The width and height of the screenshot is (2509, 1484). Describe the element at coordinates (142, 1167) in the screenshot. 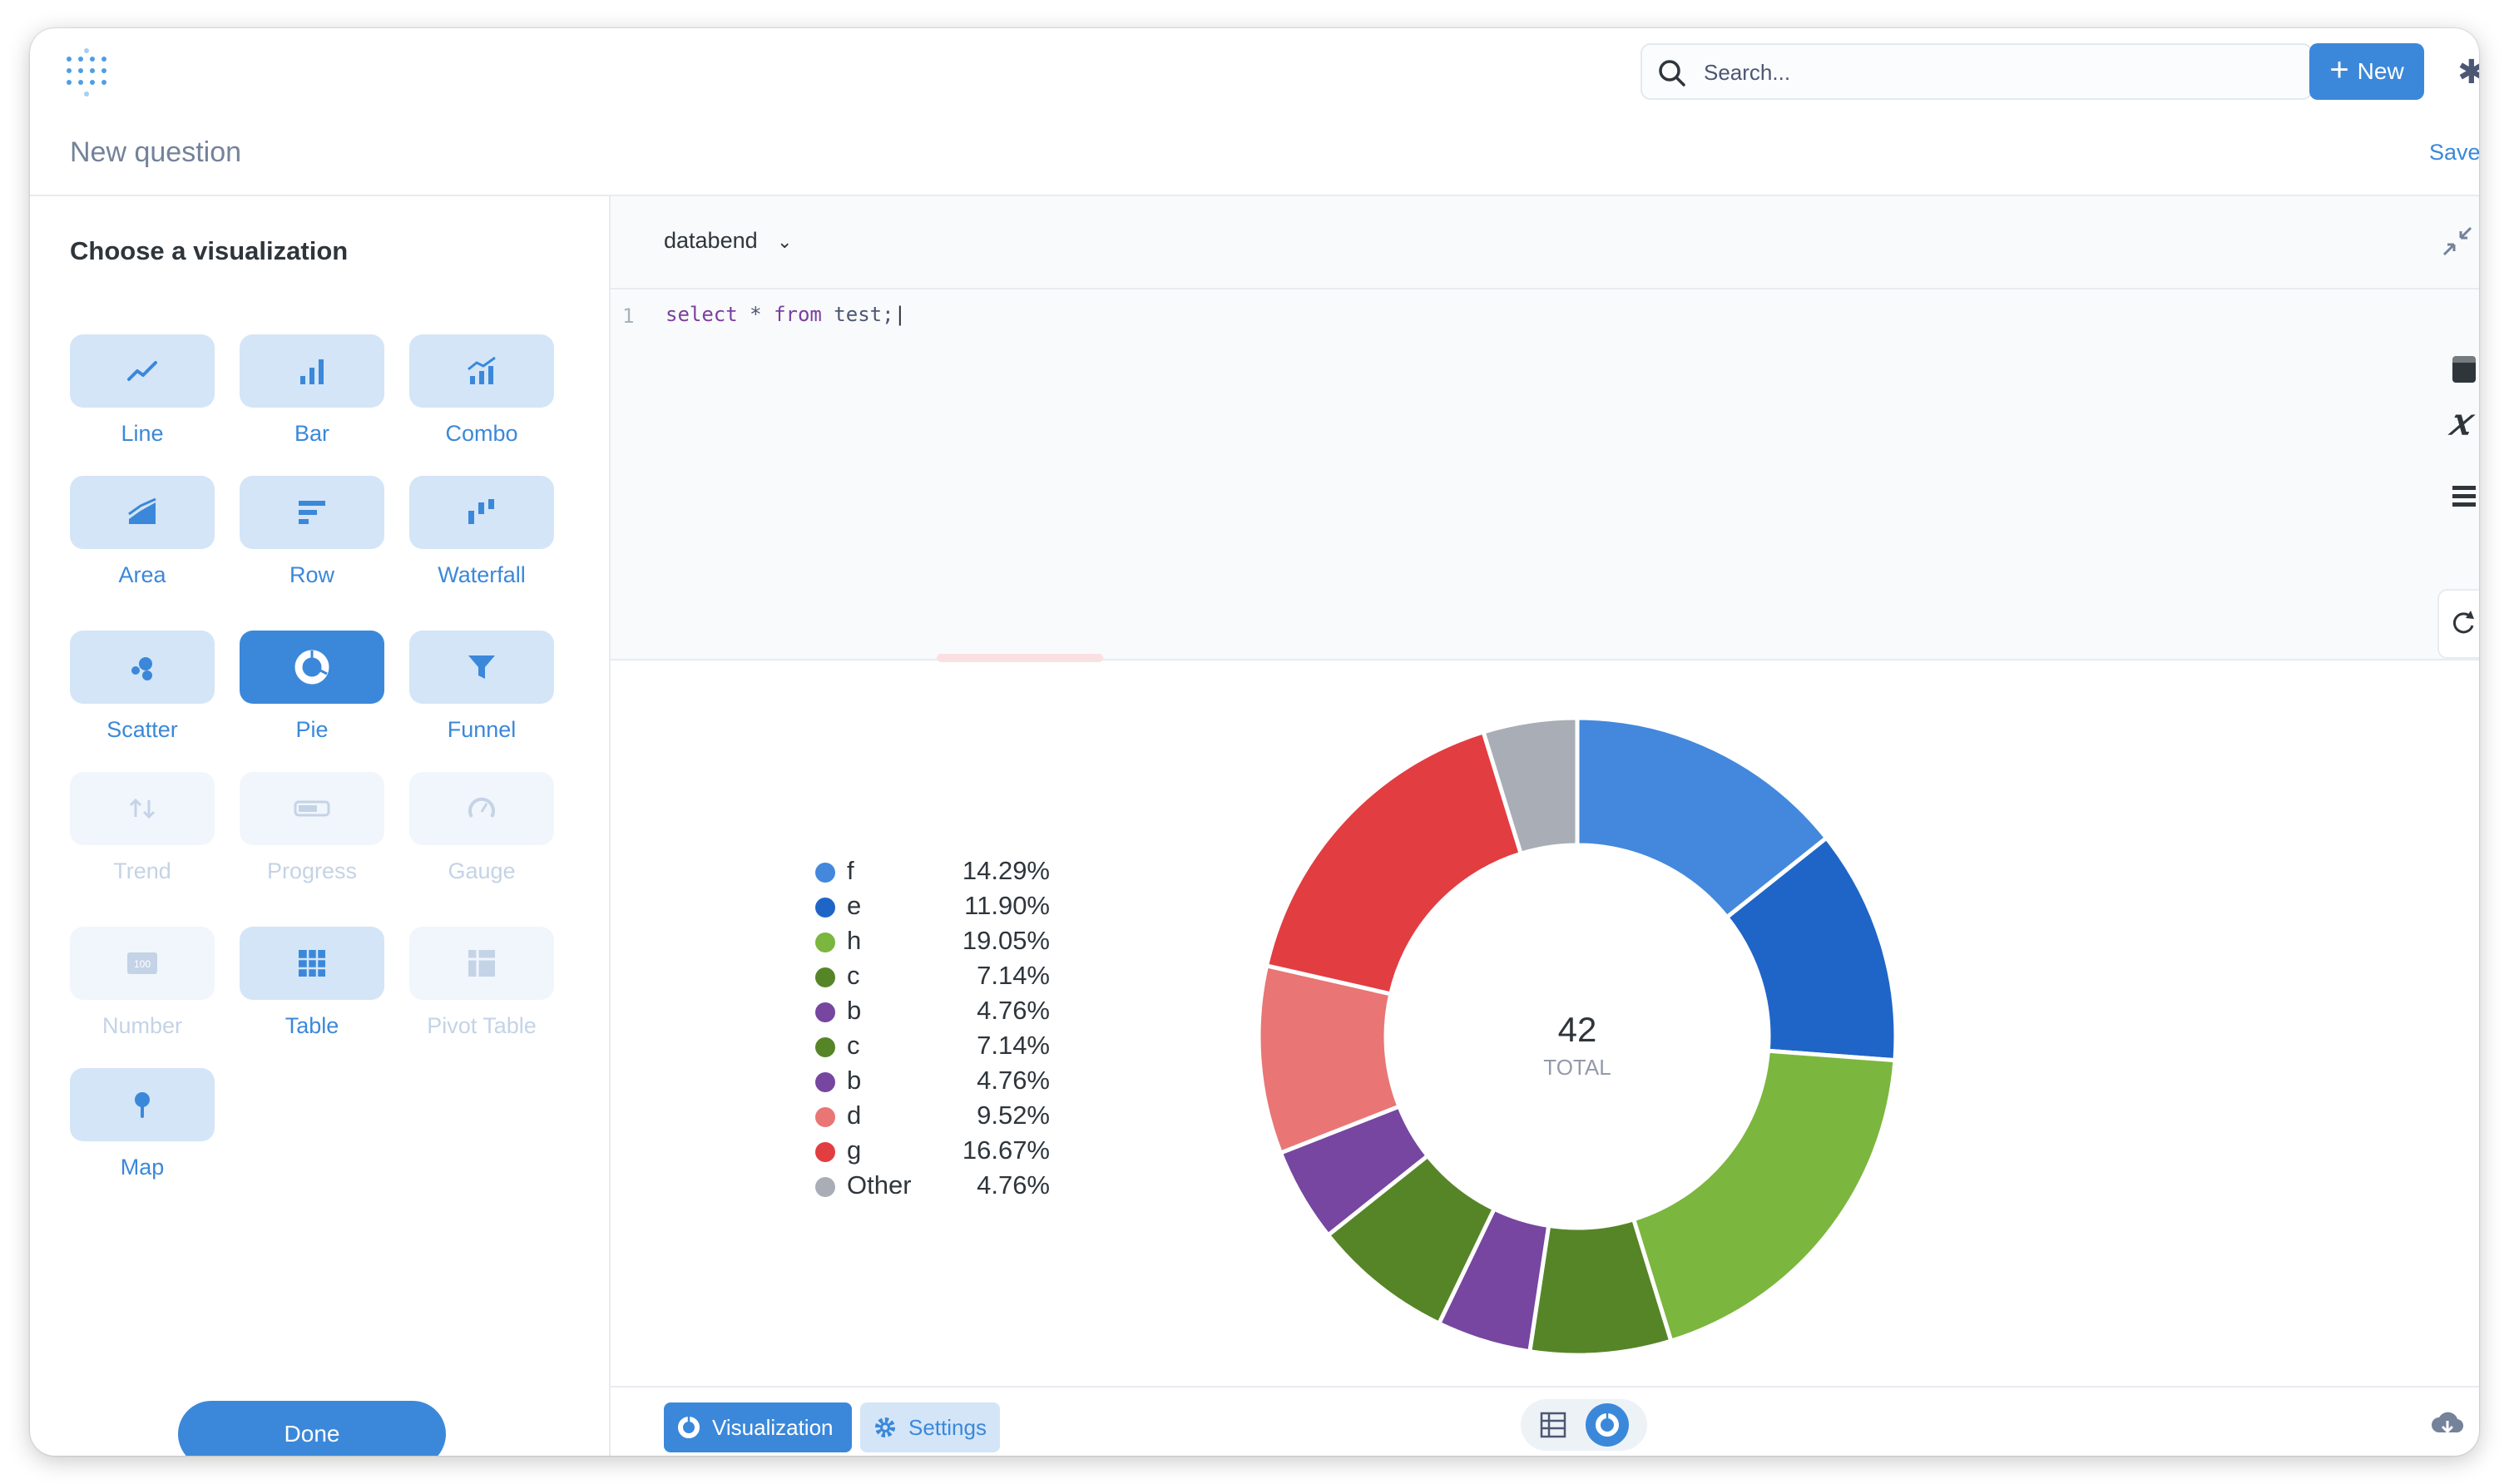

I see `viz-label-map: Map` at that location.